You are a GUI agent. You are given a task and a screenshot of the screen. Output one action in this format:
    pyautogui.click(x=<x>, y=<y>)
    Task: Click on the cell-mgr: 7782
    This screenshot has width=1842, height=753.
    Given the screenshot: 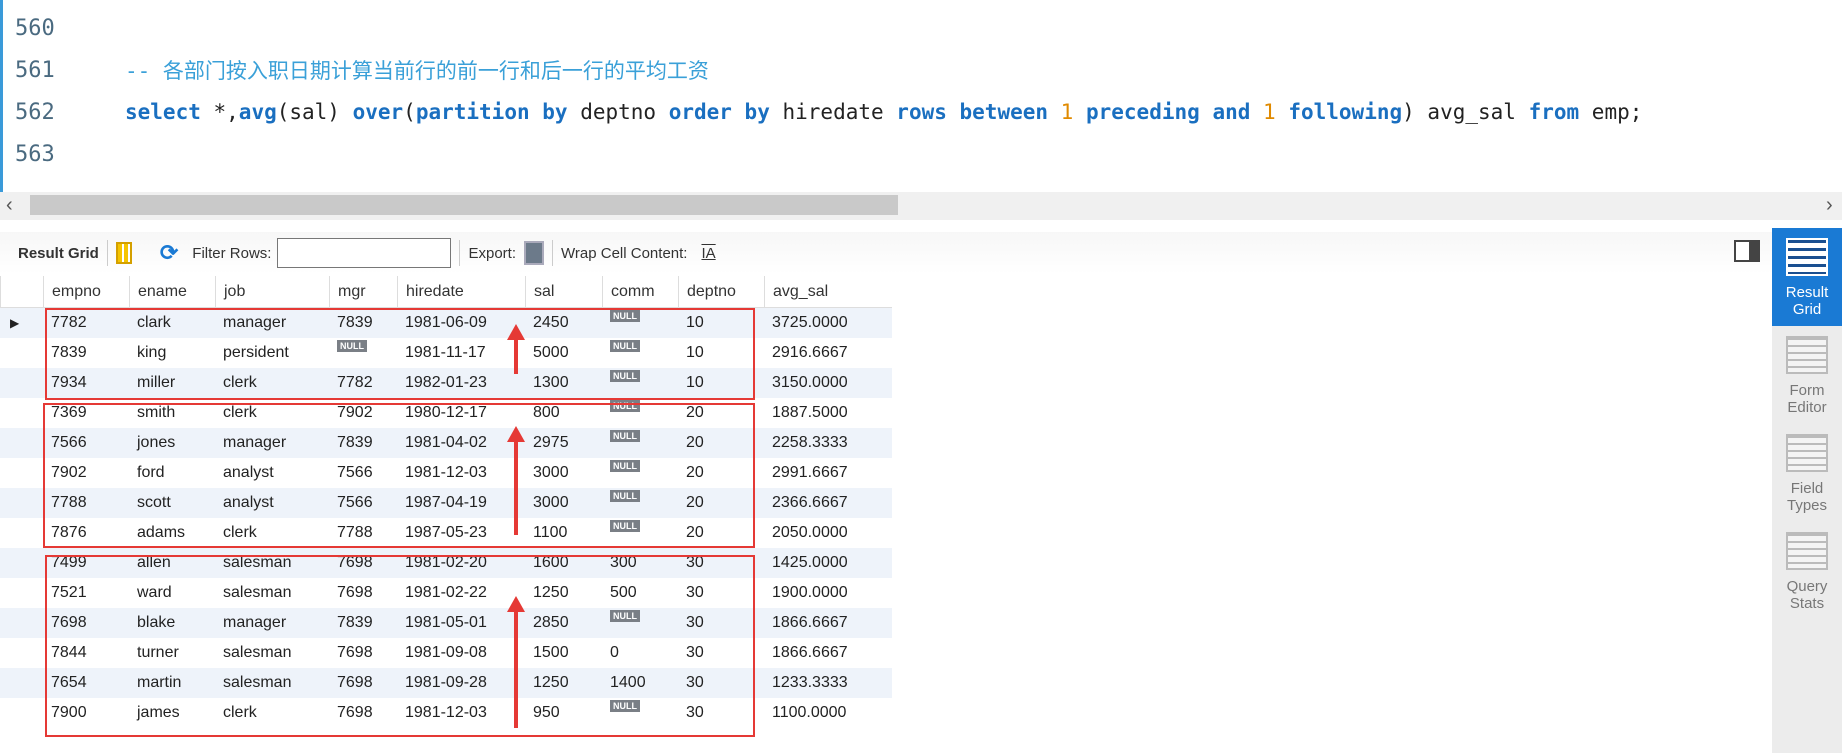 What is the action you would take?
    pyautogui.click(x=363, y=383)
    